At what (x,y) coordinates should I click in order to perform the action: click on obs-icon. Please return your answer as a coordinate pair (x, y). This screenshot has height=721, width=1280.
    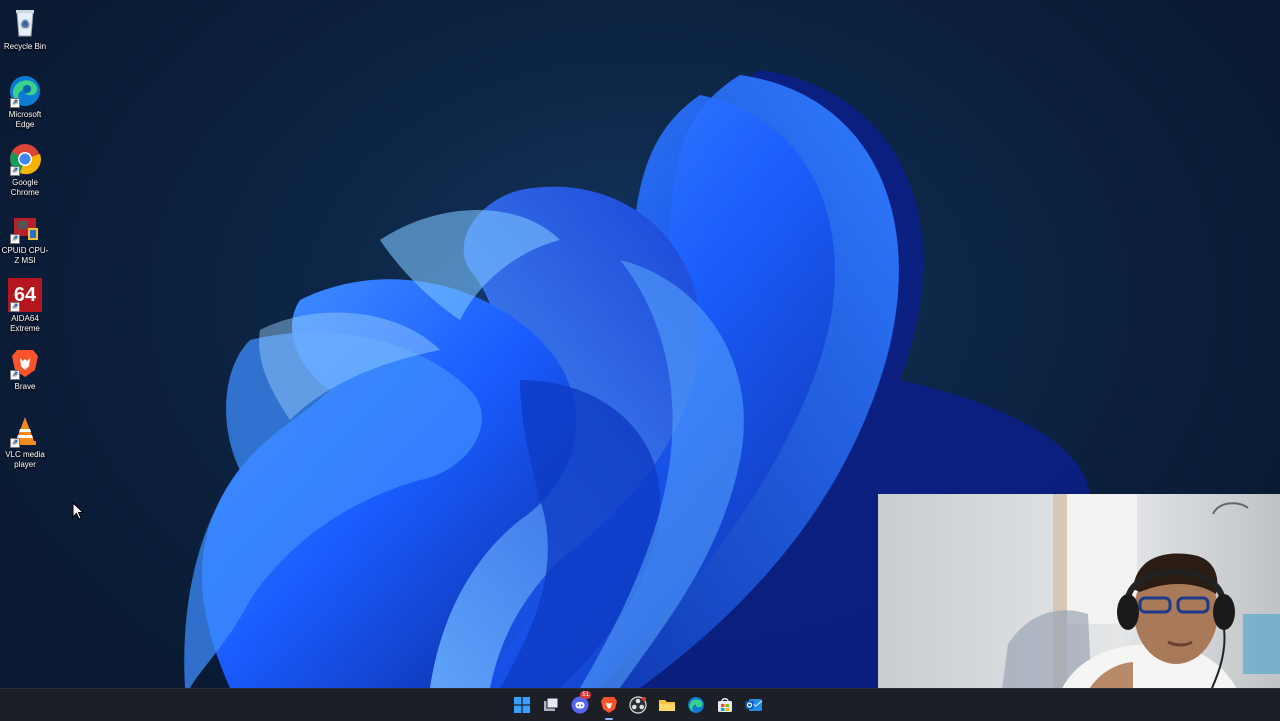
    Looking at the image, I should click on (638, 705).